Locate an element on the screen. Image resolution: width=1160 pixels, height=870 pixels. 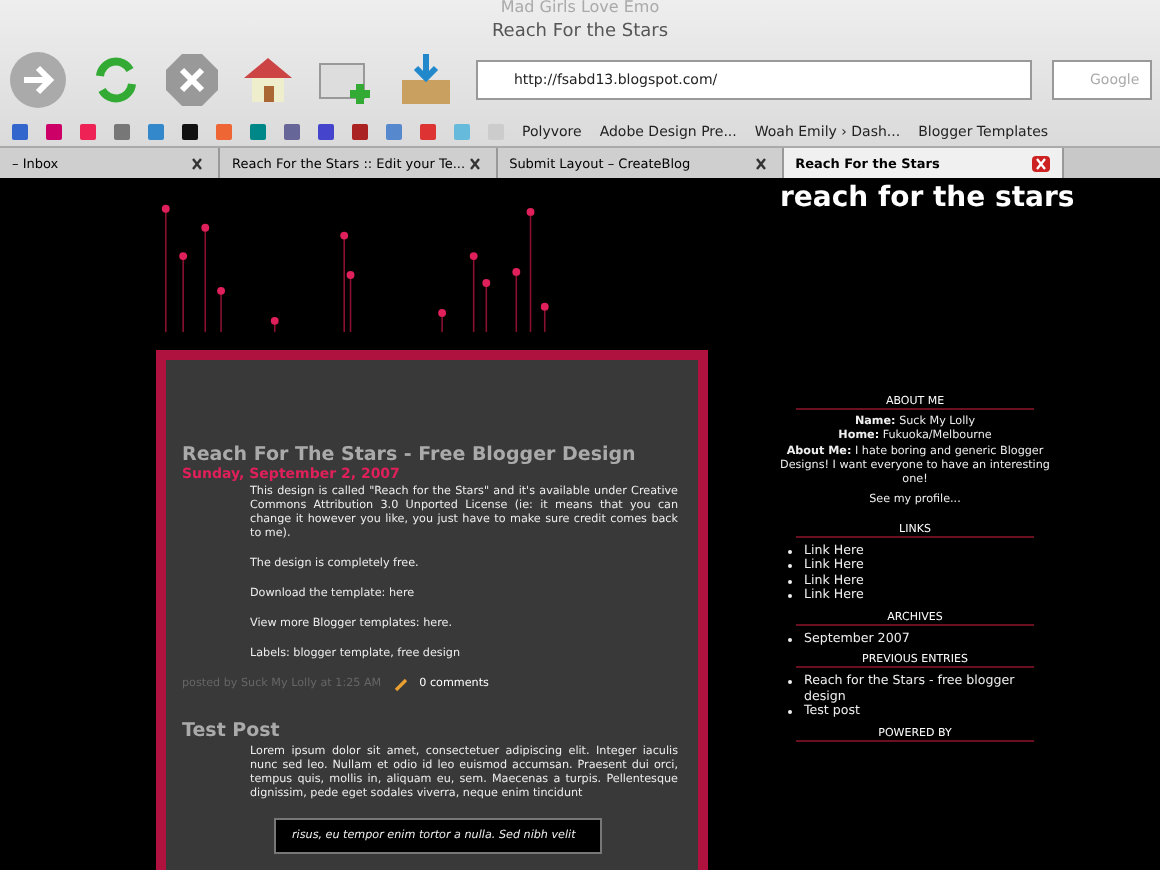
app-title: Mad Girls Love Emo is located at coordinates (580, 10).